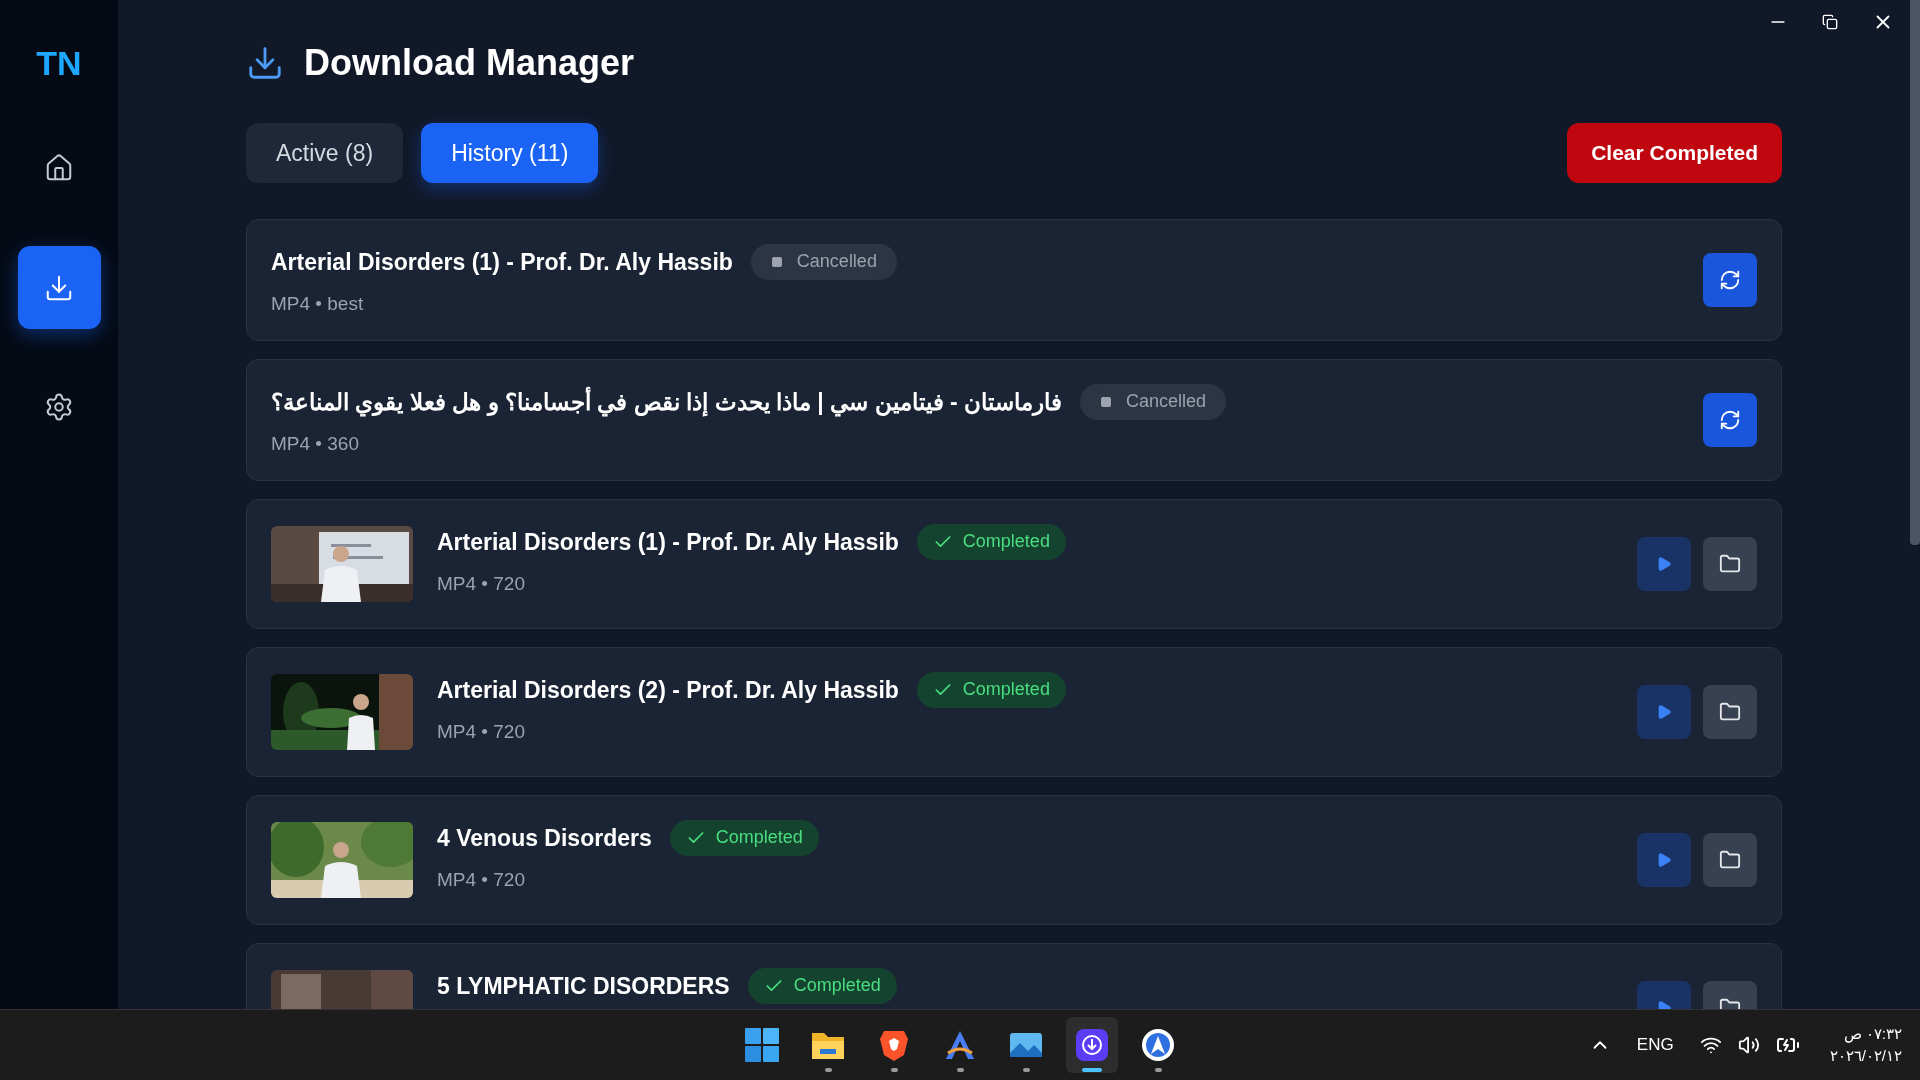  What do you see at coordinates (1655, 1045) in the screenshot?
I see `language-indicator: ENG` at bounding box center [1655, 1045].